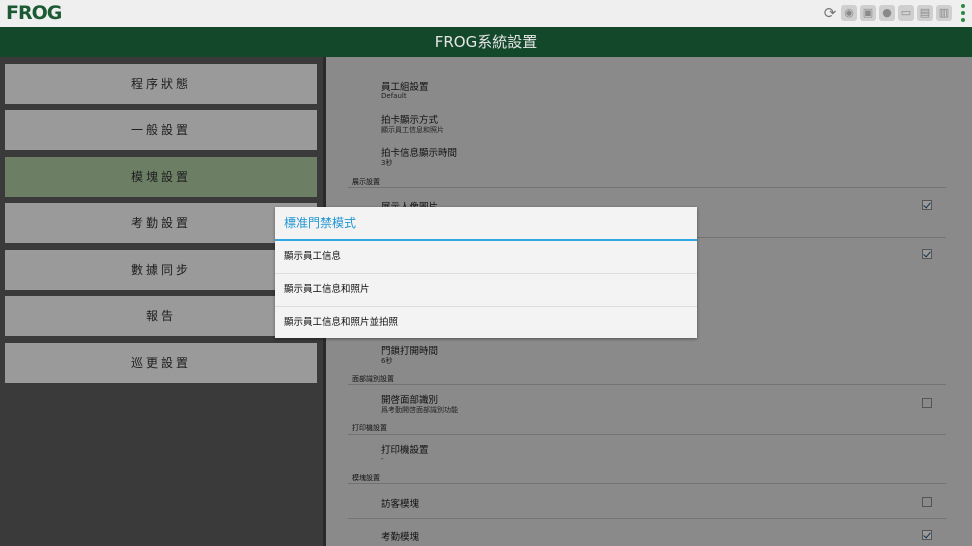 This screenshot has width=972, height=546. I want to click on dialog-title: 標准門禁模式, so click(486, 224).